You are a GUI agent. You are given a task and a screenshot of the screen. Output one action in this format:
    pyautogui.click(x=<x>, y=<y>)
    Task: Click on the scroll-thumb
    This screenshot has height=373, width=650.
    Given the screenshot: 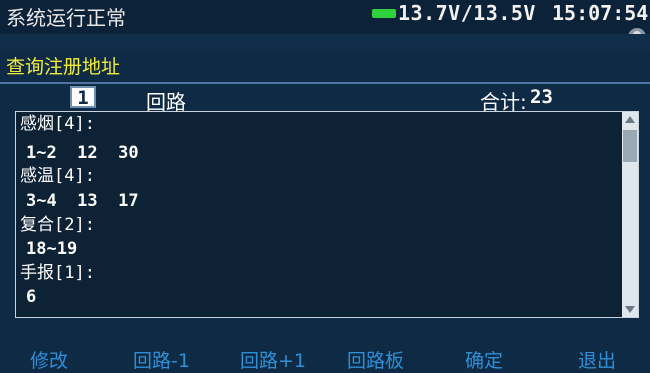 What is the action you would take?
    pyautogui.click(x=630, y=146)
    